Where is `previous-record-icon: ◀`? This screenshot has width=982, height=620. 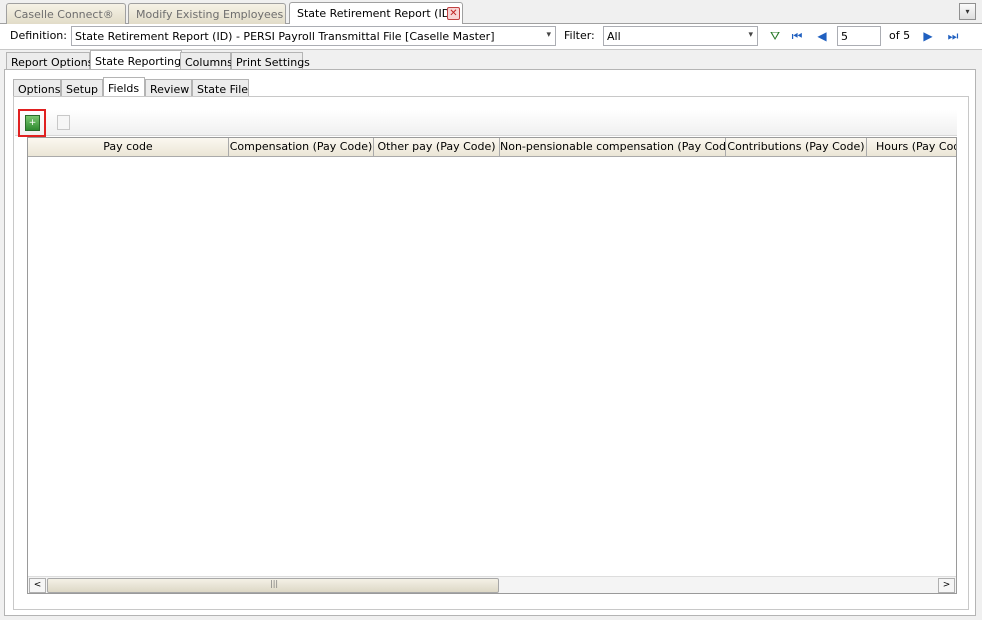 previous-record-icon: ◀ is located at coordinates (822, 36).